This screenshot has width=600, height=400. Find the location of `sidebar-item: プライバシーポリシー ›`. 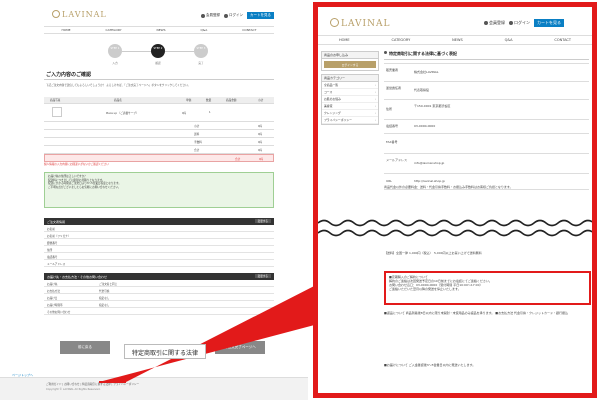

sidebar-item: プライバシーポリシー › is located at coordinates (350, 120).